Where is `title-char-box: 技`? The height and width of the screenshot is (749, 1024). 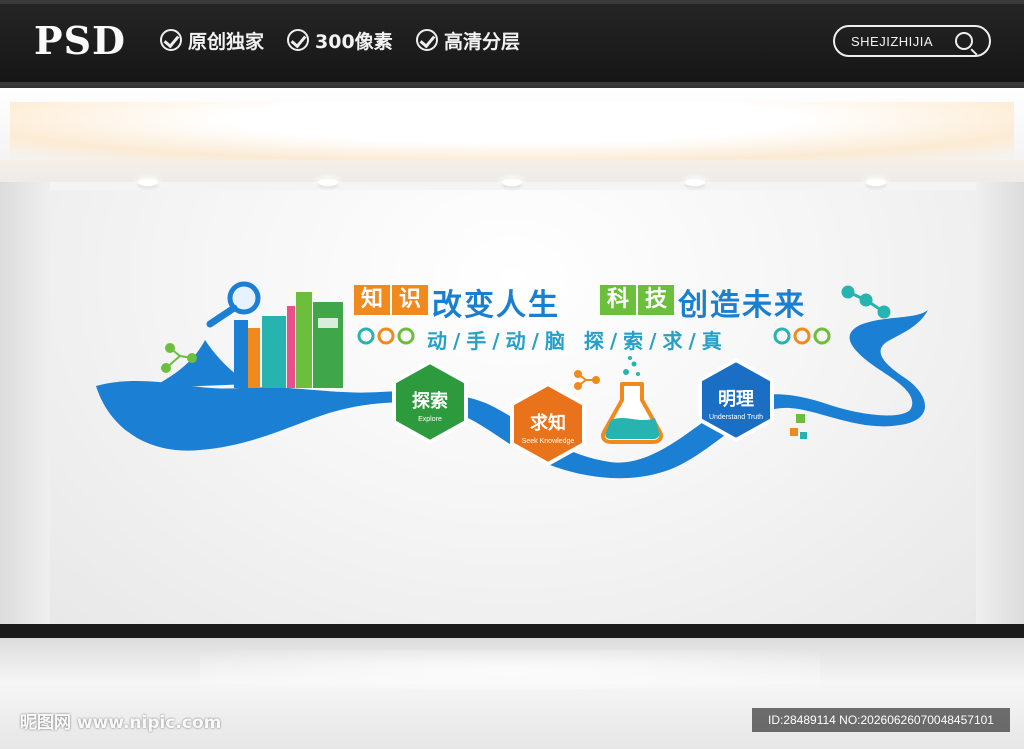
title-char-box: 技 is located at coordinates (656, 300).